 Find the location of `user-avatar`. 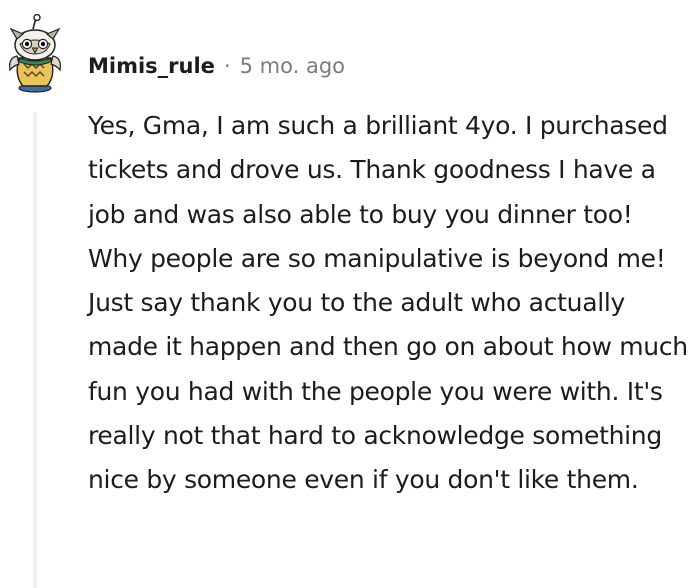

user-avatar is located at coordinates (37, 55).